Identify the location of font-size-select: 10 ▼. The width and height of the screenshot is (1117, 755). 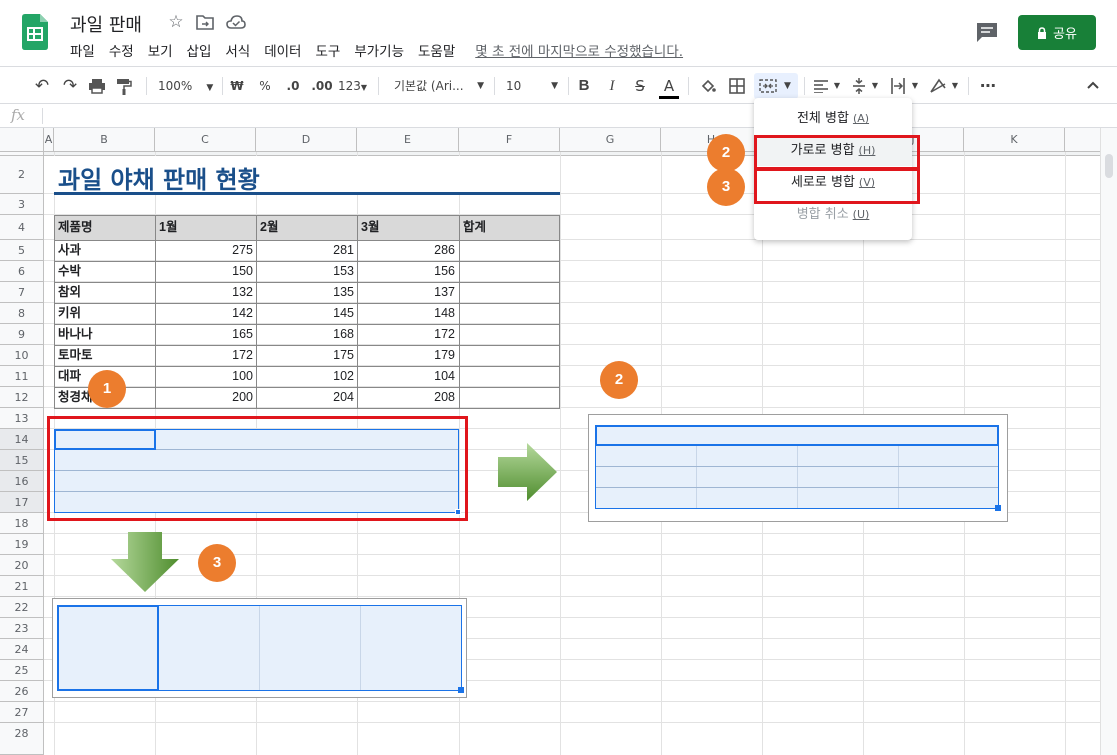
(533, 86).